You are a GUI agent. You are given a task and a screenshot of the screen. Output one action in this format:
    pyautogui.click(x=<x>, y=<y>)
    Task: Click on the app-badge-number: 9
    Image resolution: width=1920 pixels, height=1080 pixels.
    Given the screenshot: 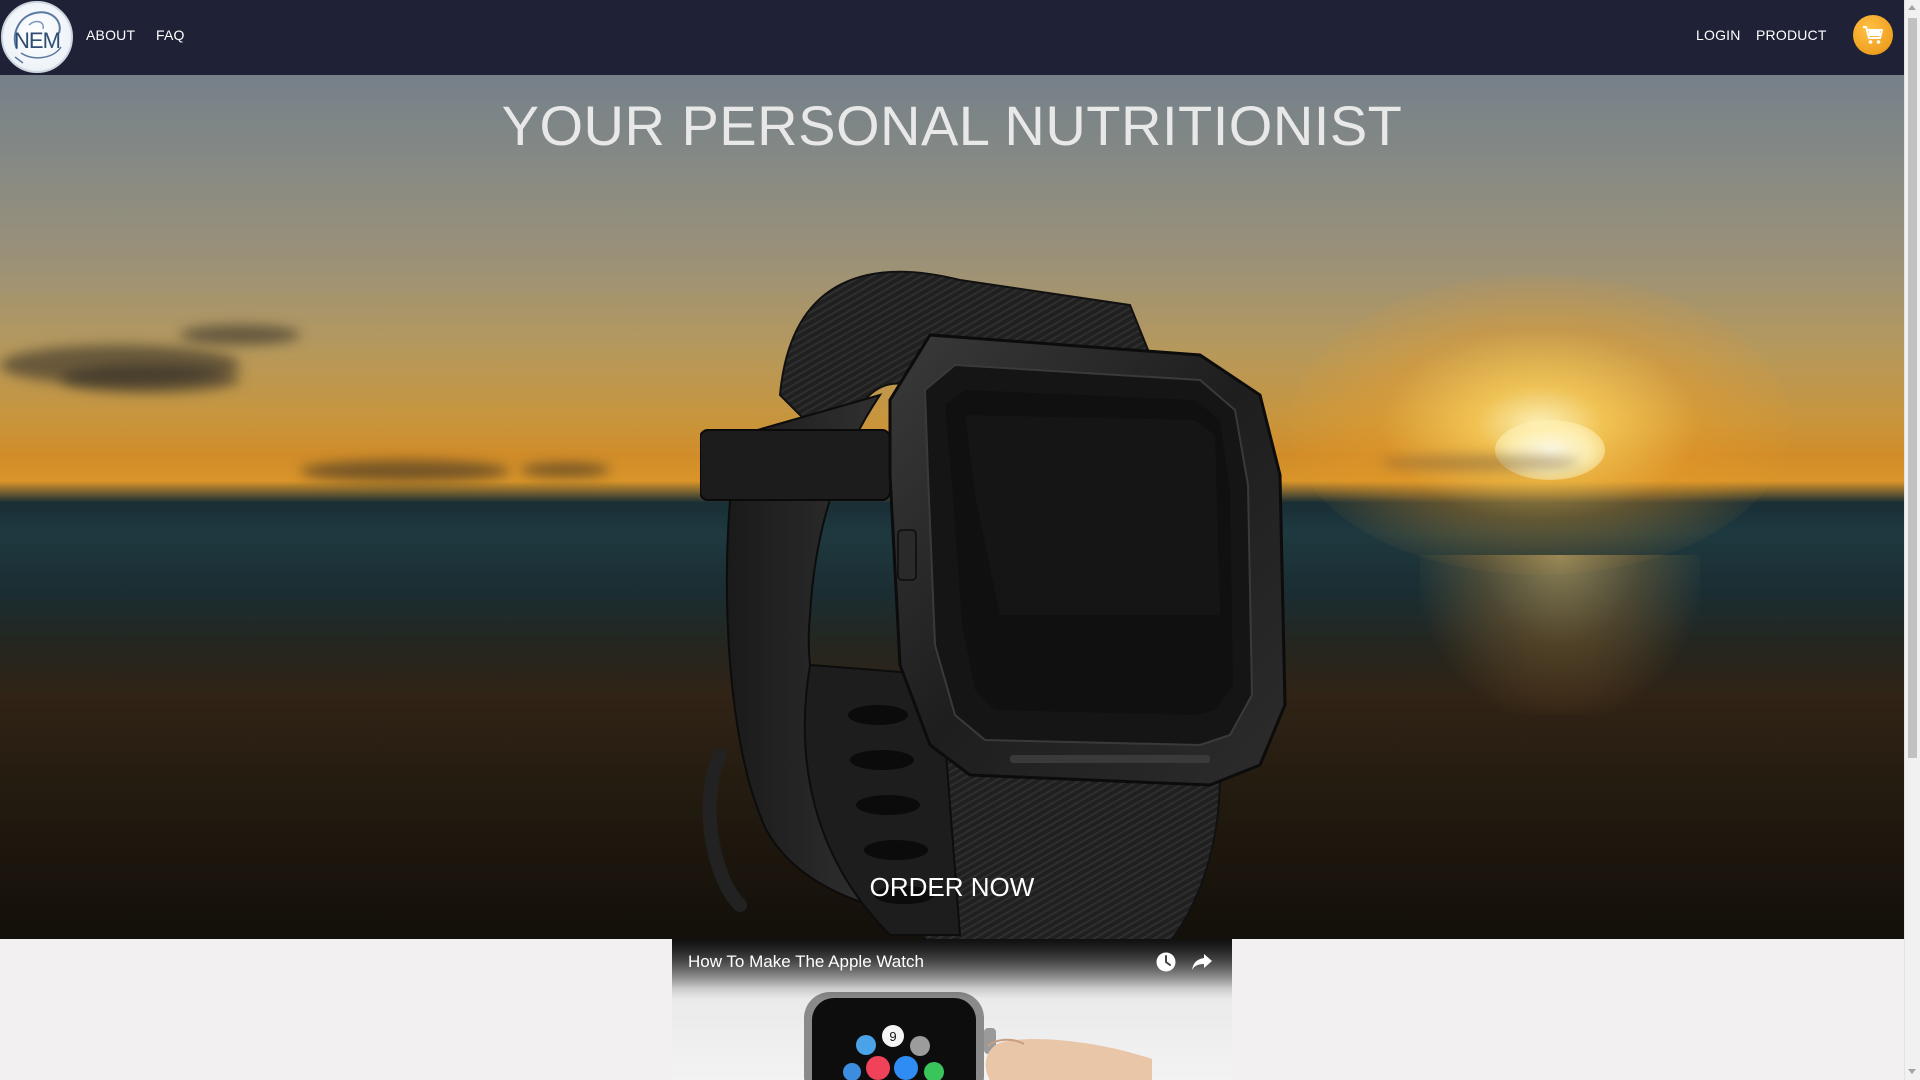 What is the action you would take?
    pyautogui.click(x=892, y=1036)
    